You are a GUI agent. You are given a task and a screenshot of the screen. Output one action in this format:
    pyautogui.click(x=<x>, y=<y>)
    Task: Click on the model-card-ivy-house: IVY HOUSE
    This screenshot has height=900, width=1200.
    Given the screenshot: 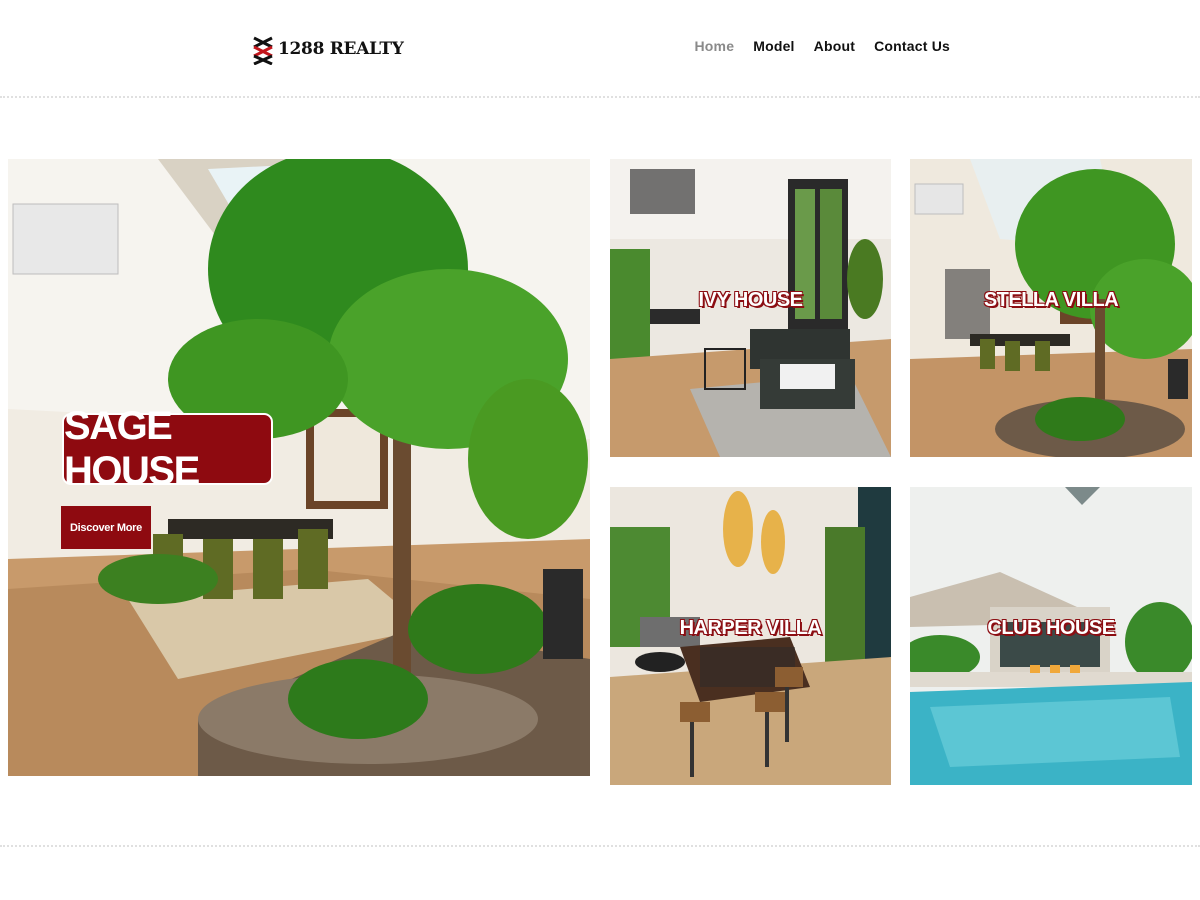 What is the action you would take?
    pyautogui.click(x=750, y=308)
    